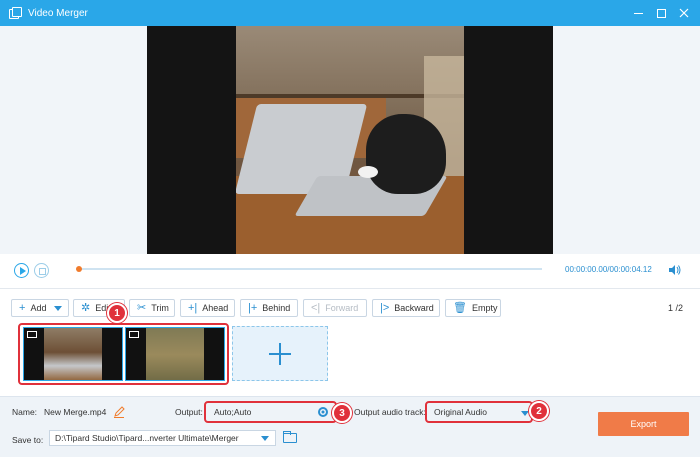  I want to click on step-badge-1: 1, so click(117, 313).